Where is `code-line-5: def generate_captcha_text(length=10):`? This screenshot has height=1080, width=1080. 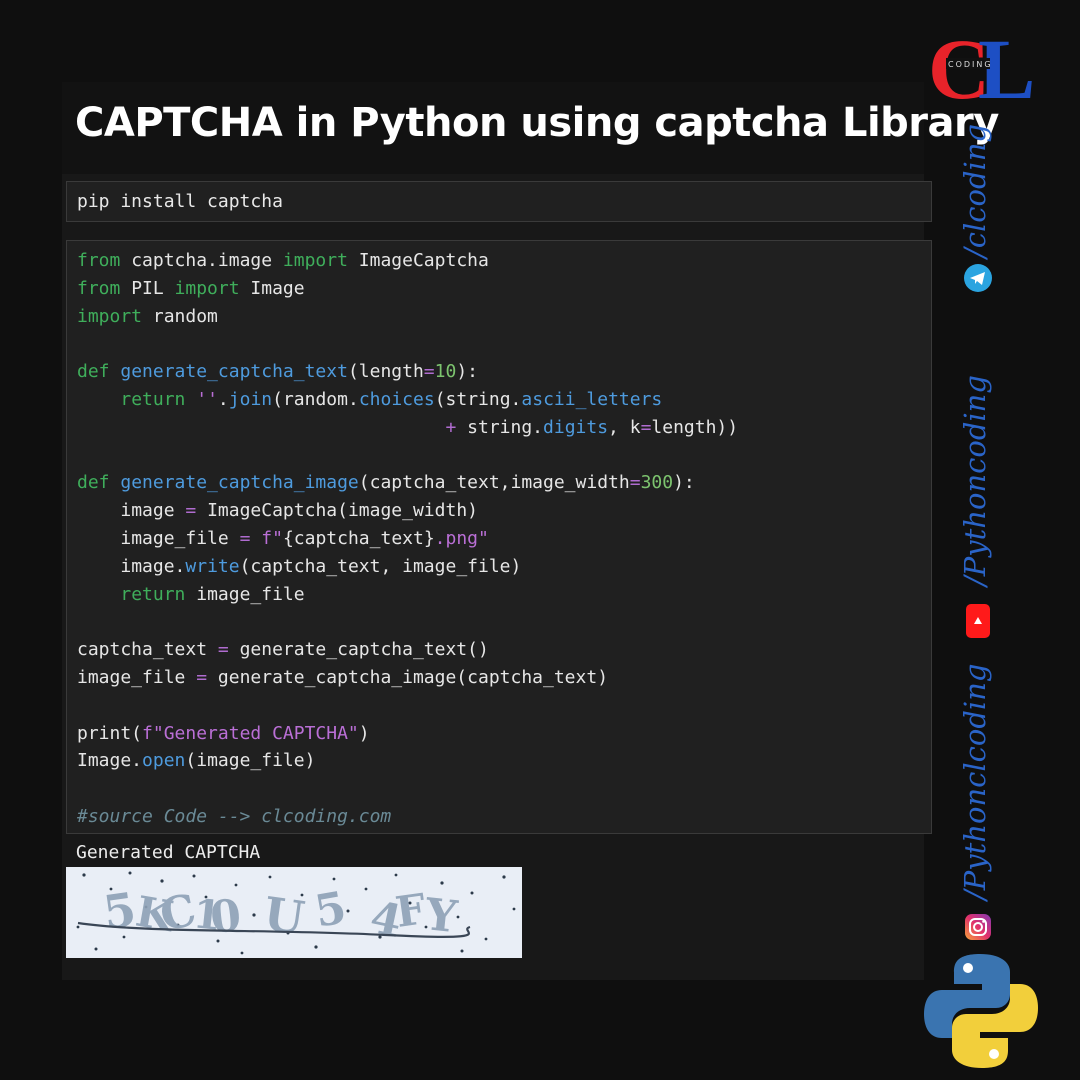
code-line-5: def generate_captcha_text(length=10): is located at coordinates (278, 372).